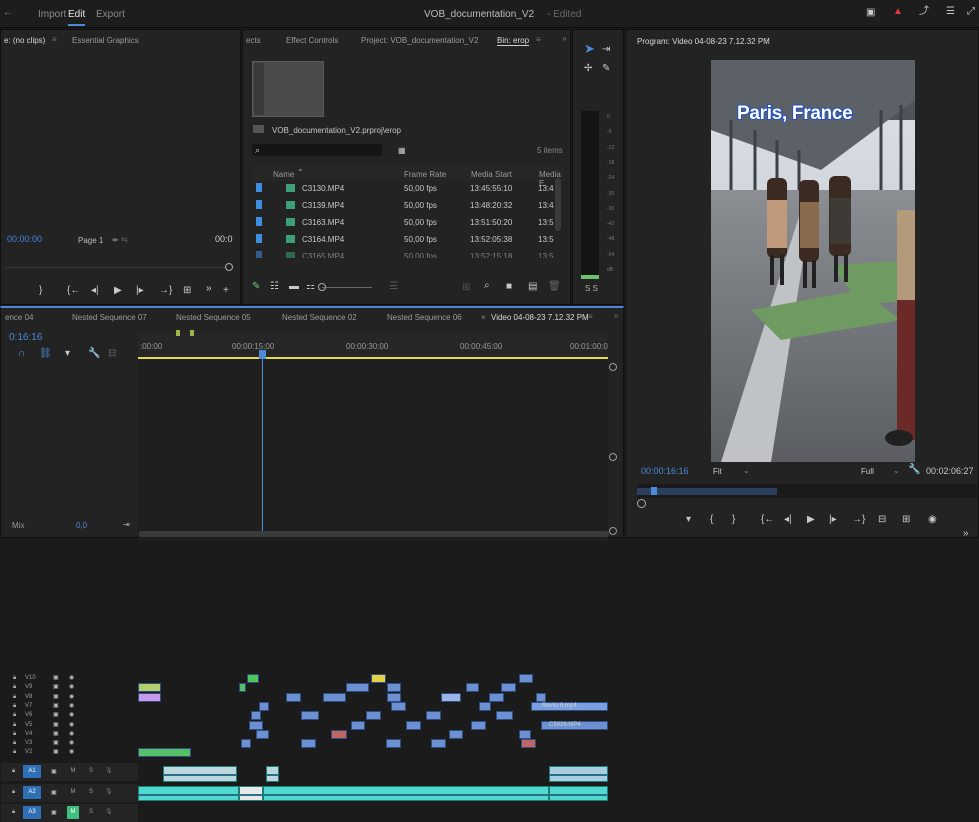 This screenshot has width=979, height=822. Describe the element at coordinates (91, 792) in the screenshot. I see `solo-button: S` at that location.